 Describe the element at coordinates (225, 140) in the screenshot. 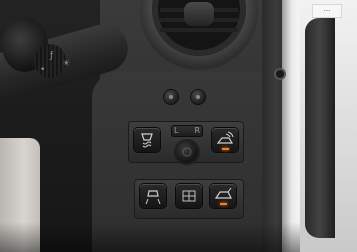

I see `parking-sensor-switch` at that location.